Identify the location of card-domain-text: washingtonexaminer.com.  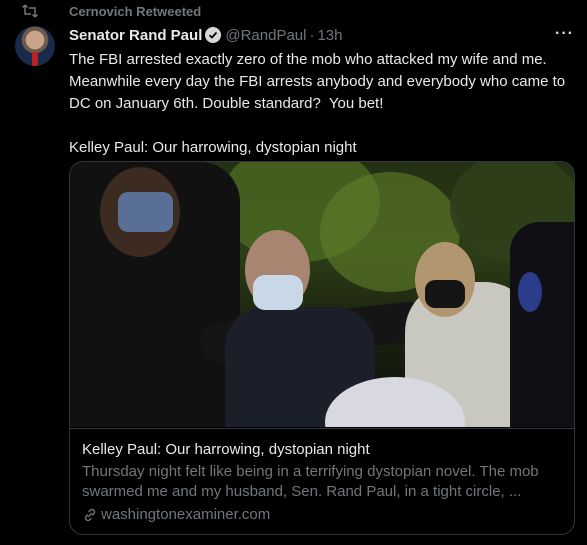
(186, 514).